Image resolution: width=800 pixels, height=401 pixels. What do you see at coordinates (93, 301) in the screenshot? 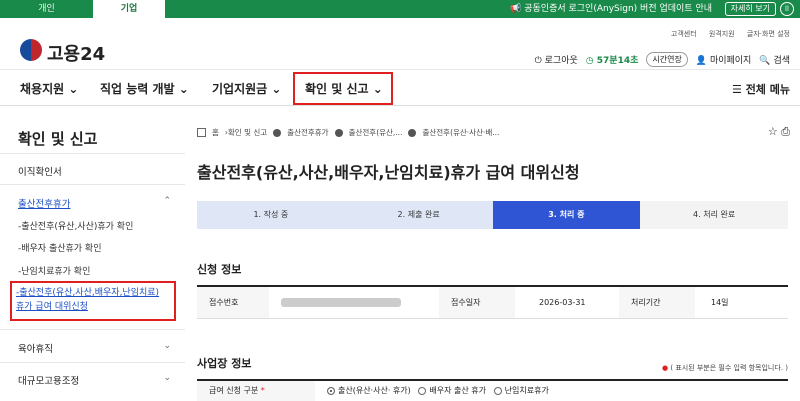
I see `sidebar-highlight-box` at bounding box center [93, 301].